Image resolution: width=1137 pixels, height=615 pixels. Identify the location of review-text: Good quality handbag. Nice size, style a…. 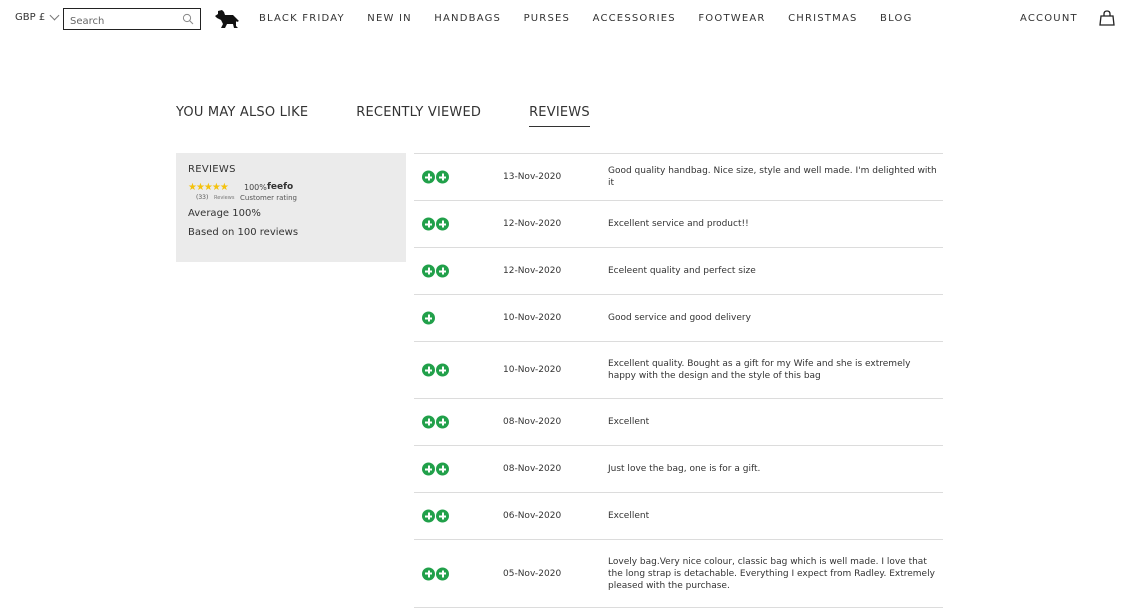
(772, 177).